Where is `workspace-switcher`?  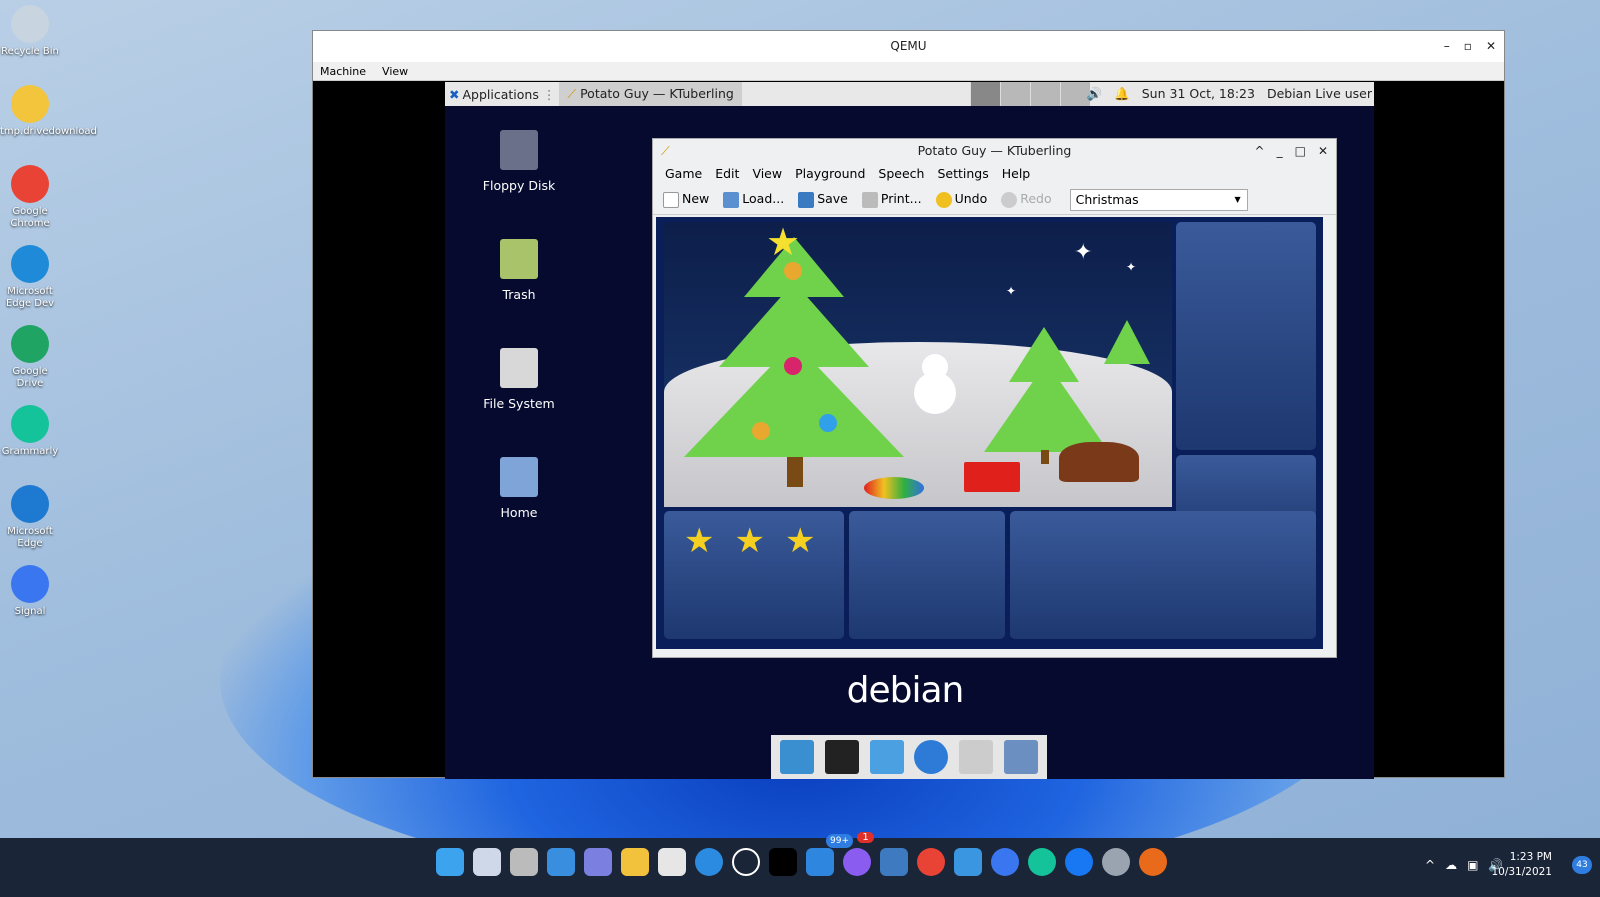 workspace-switcher is located at coordinates (1030, 94).